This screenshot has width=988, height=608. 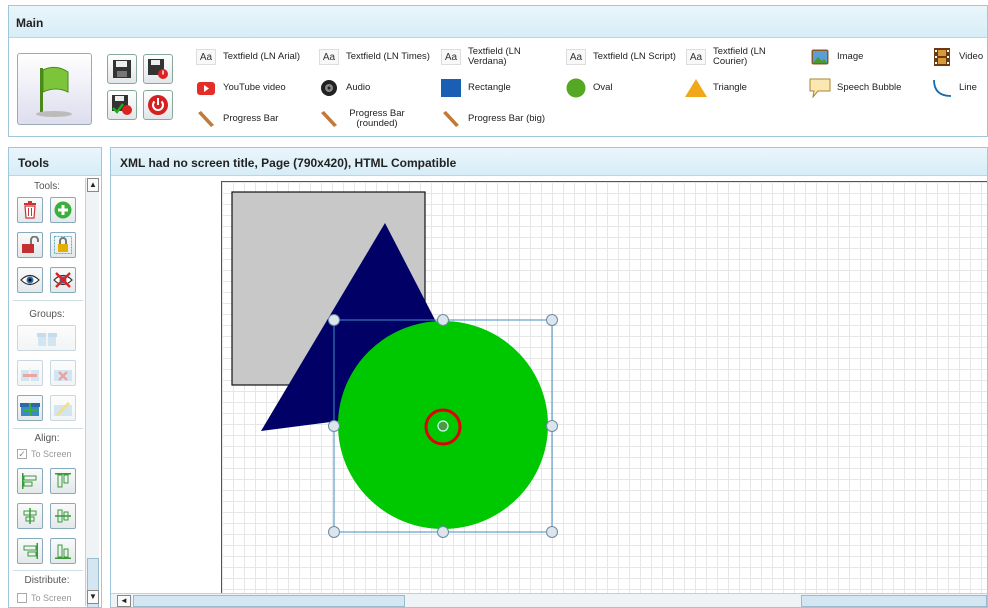 What do you see at coordinates (552, 426) in the screenshot?
I see `resize-handle-right` at bounding box center [552, 426].